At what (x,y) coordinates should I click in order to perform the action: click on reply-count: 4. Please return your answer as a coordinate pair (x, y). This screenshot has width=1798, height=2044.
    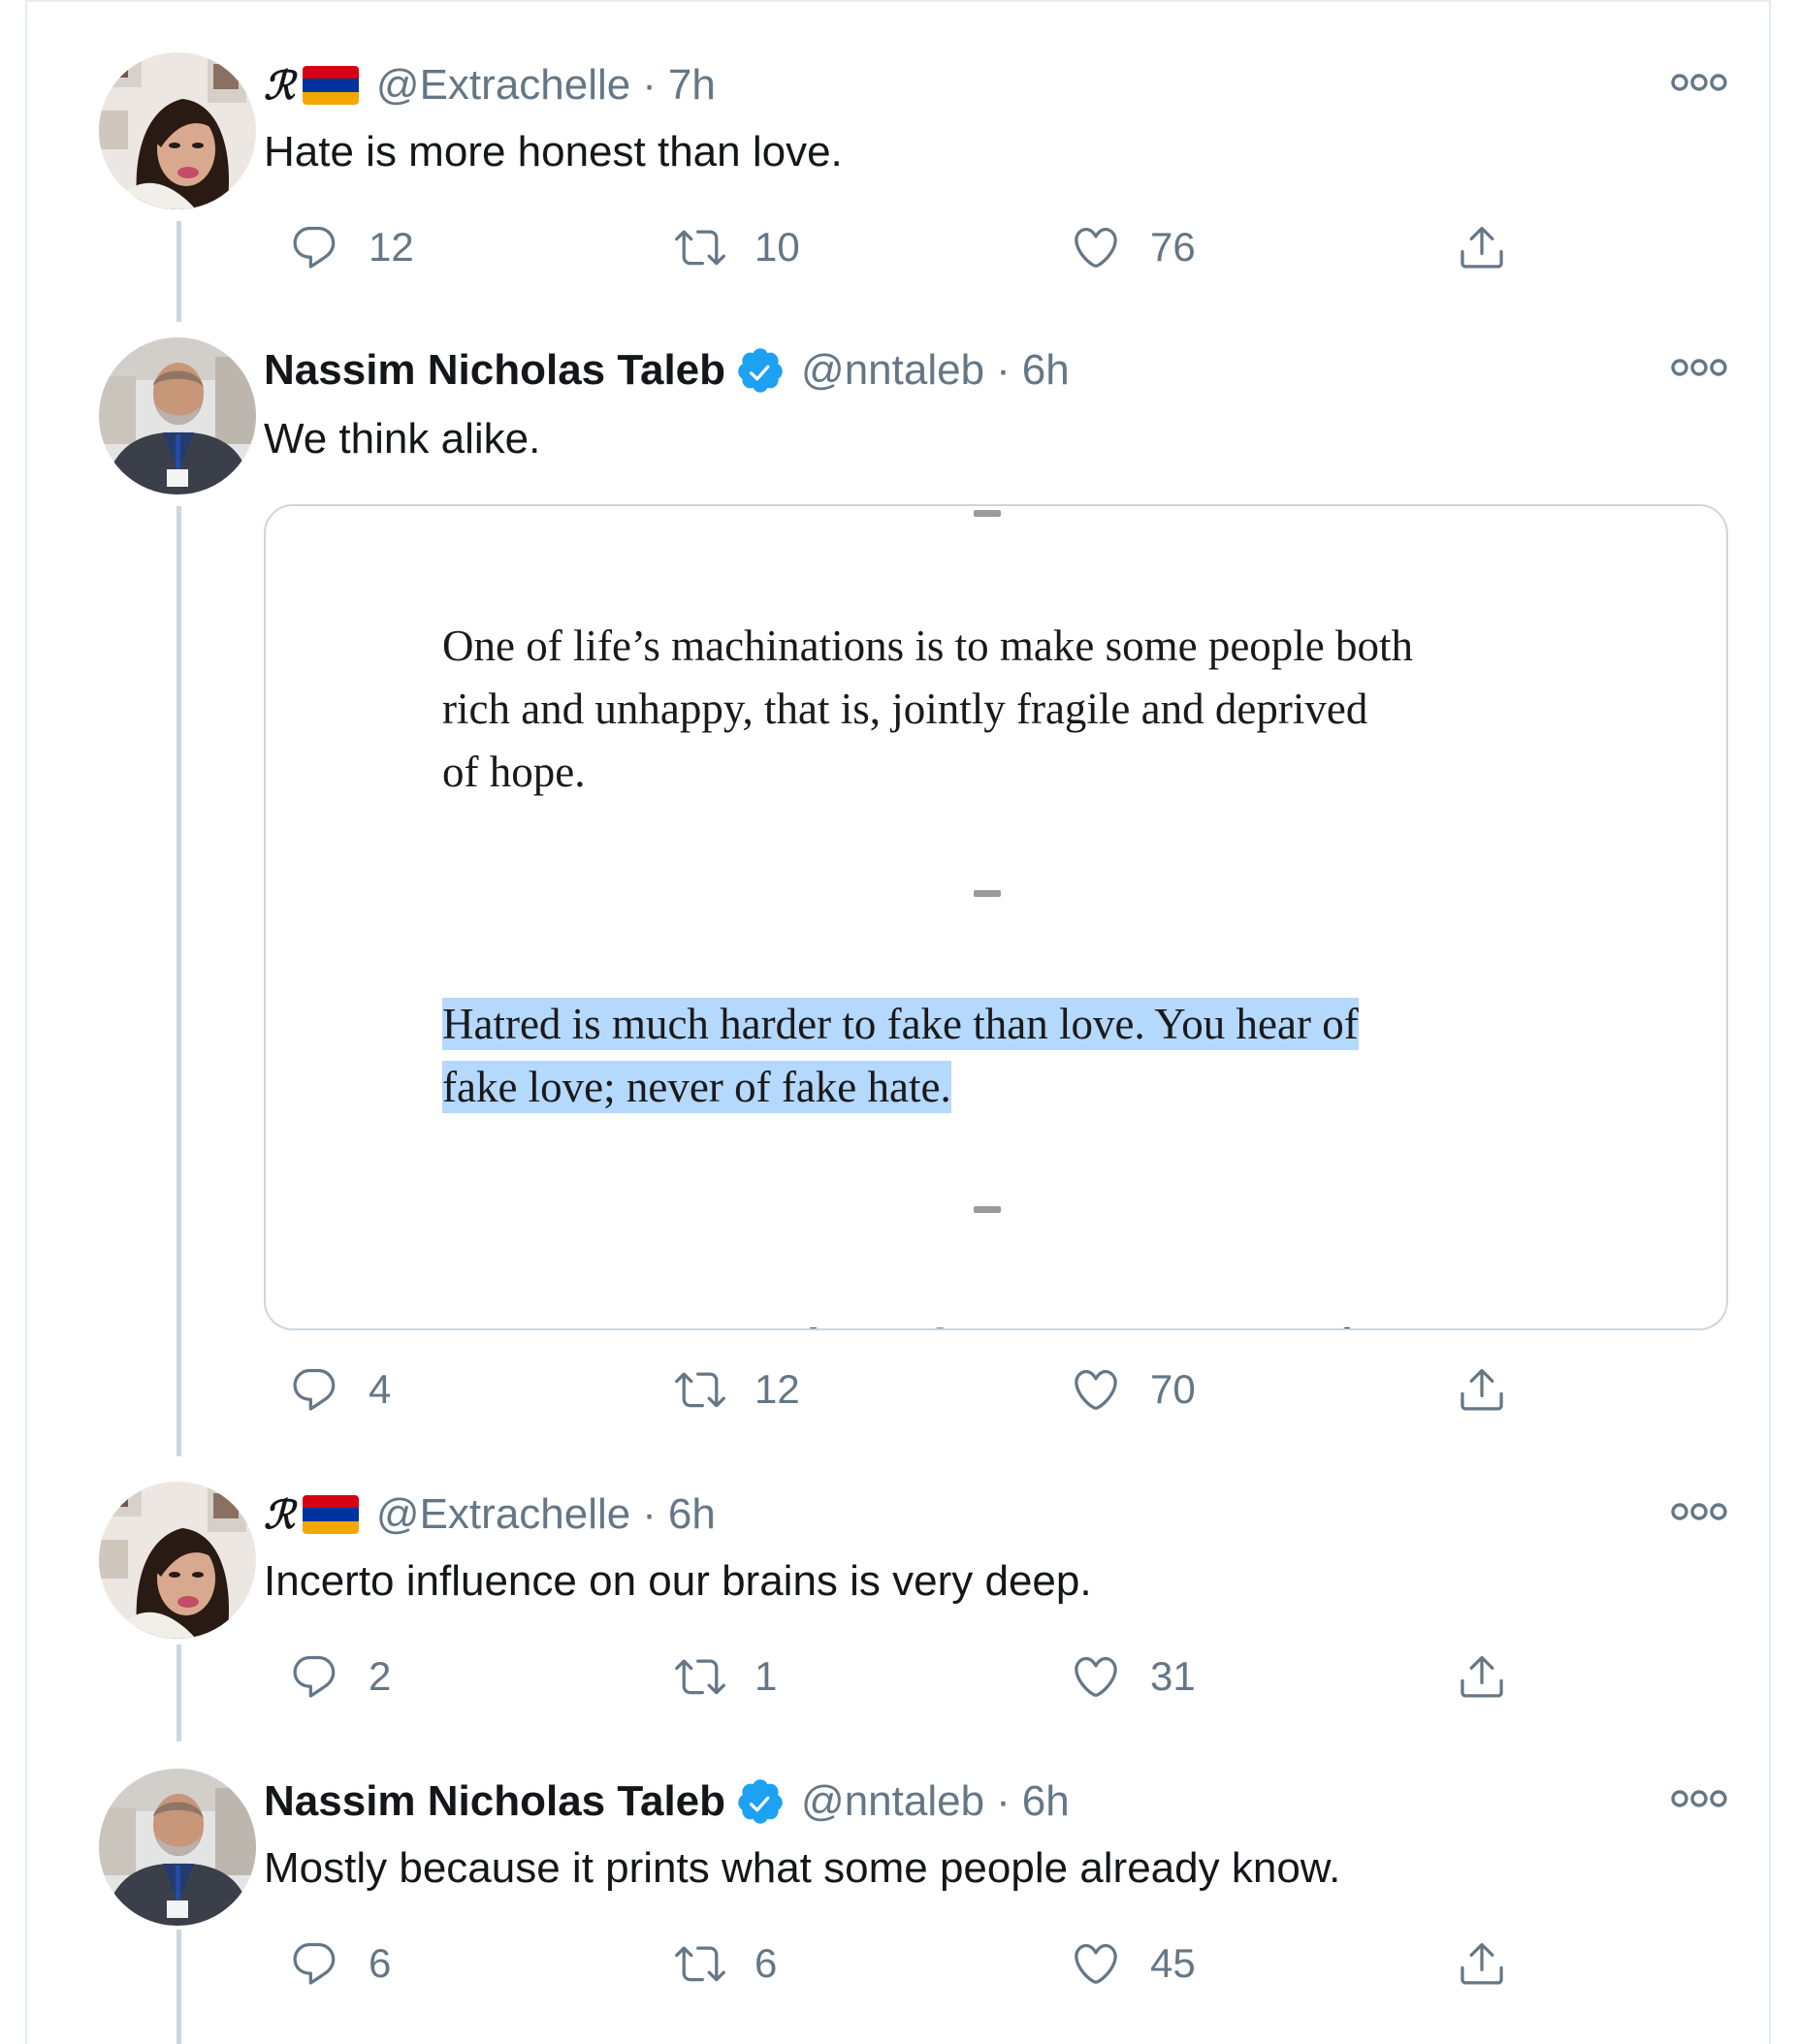
    Looking at the image, I should click on (380, 1389).